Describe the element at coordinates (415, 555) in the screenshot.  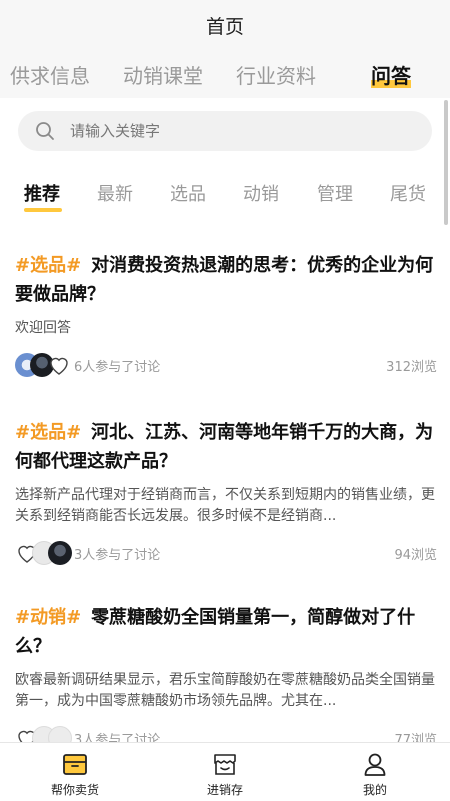
I see `view-count: 94浏览` at that location.